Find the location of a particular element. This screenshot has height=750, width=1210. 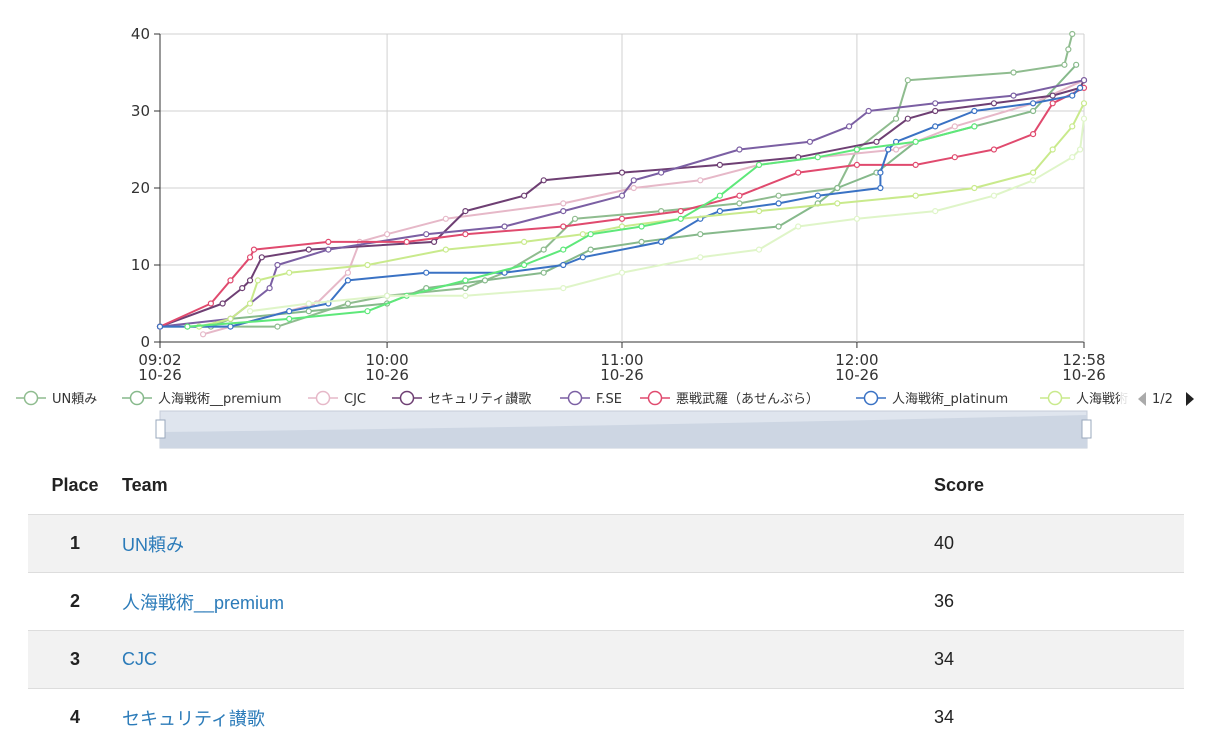

legend-next-icon is located at coordinates (1190, 399).